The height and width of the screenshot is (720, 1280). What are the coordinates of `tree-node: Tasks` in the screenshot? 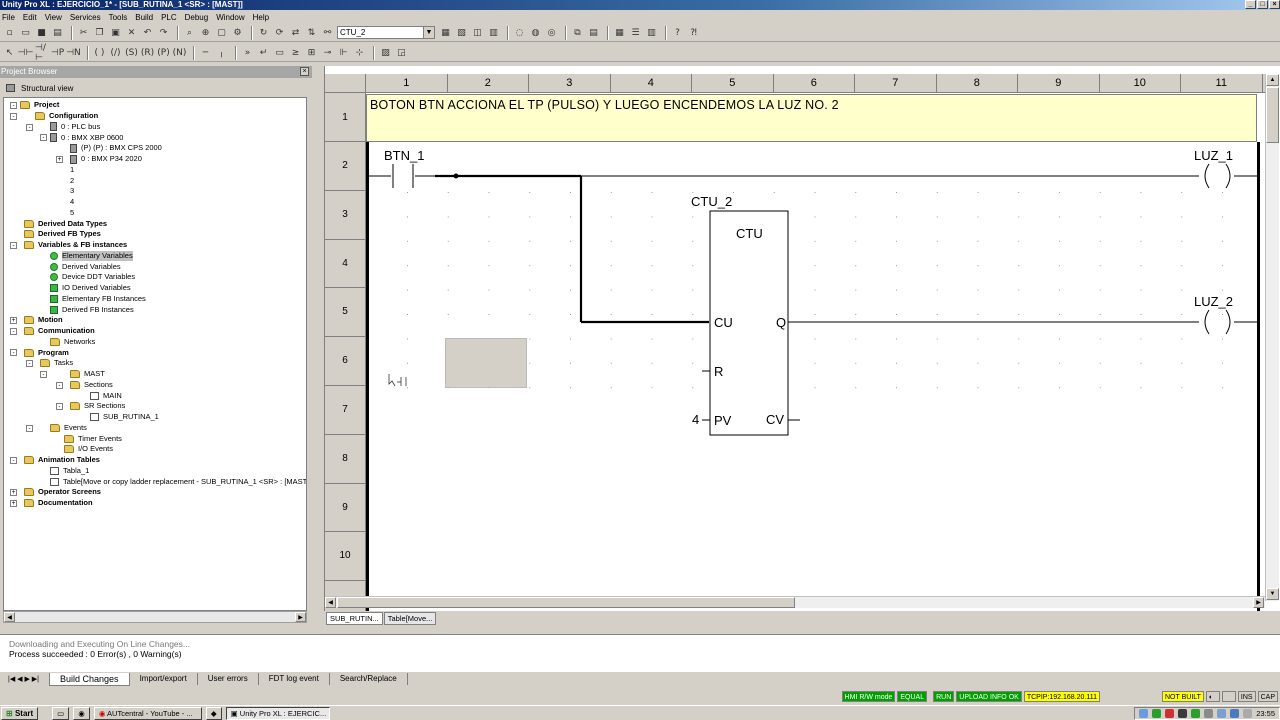 It's located at (56, 363).